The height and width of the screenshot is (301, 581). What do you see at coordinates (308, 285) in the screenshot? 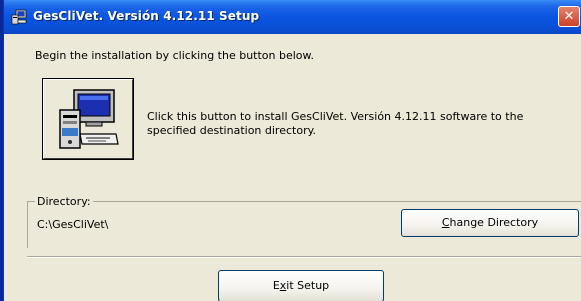
I see `exit-label-end: it Setup` at bounding box center [308, 285].